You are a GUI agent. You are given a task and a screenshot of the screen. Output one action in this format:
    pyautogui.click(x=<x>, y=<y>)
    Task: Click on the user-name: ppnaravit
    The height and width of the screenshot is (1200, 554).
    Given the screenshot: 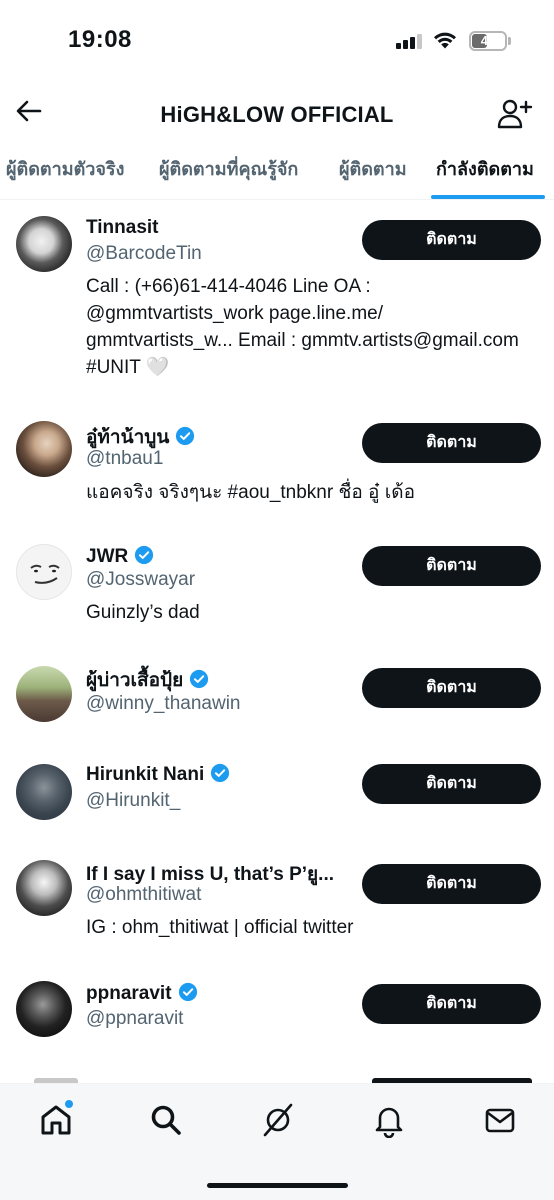 What is the action you would take?
    pyautogui.click(x=142, y=993)
    